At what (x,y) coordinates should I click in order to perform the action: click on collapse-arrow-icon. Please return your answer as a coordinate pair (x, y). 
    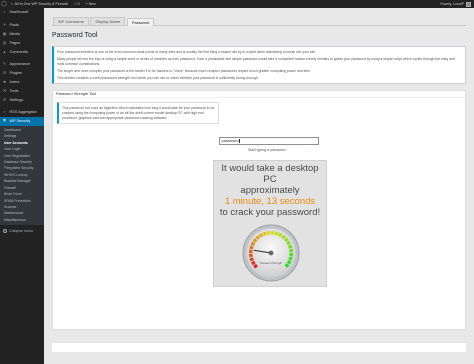
    Looking at the image, I should click on (4, 231).